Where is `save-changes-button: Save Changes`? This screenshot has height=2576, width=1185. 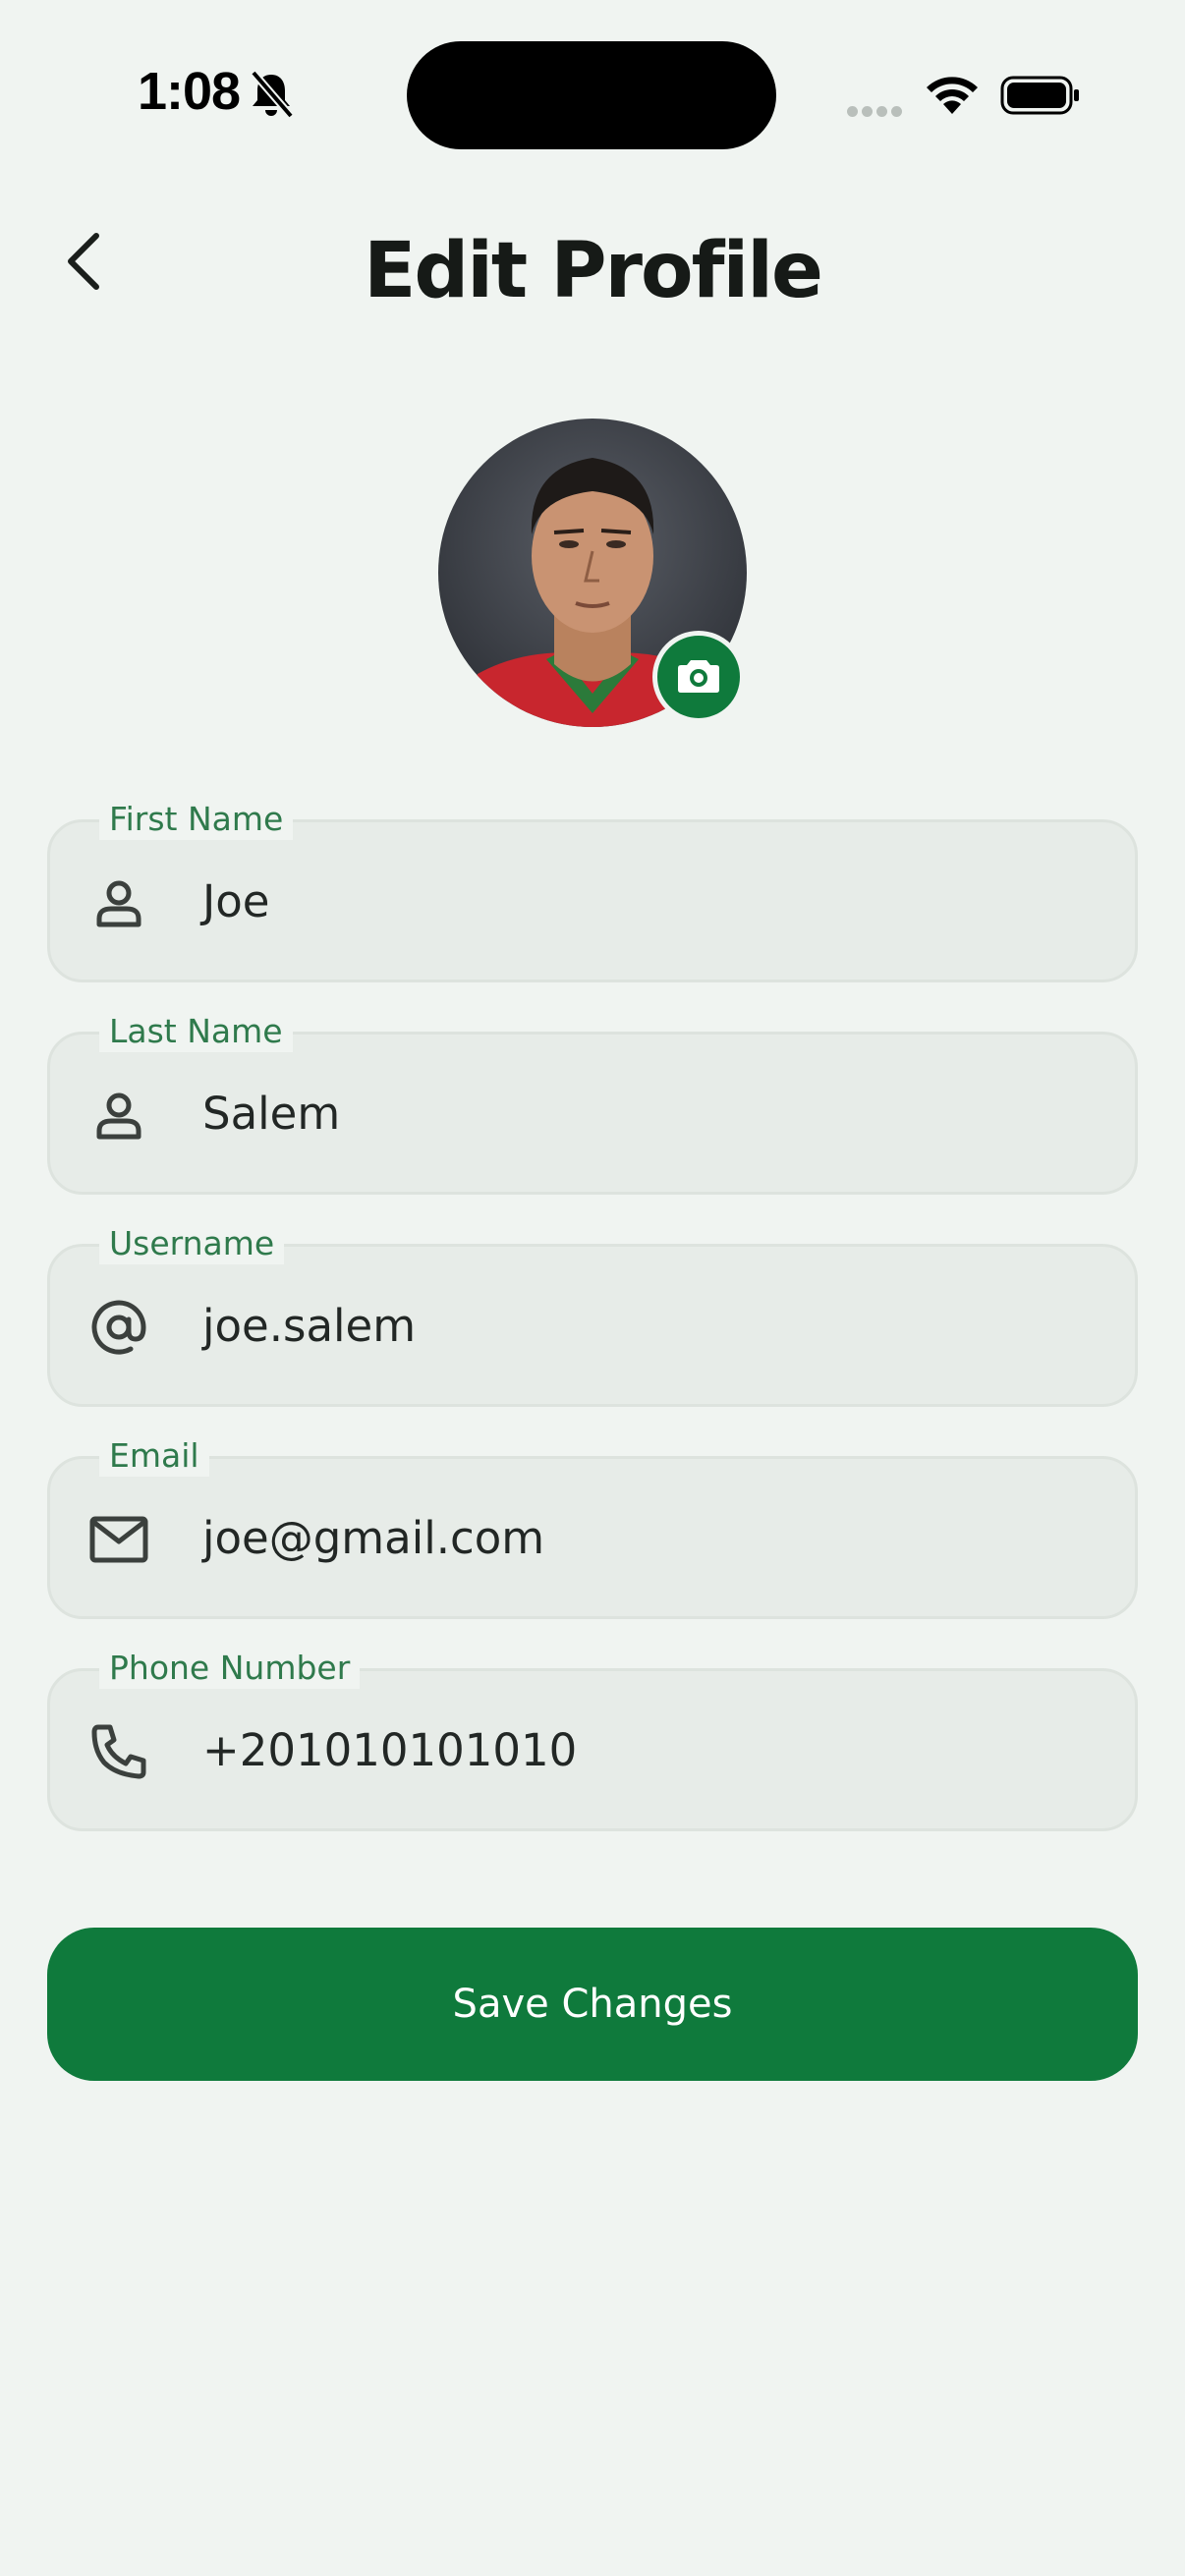 save-changes-button: Save Changes is located at coordinates (592, 2004).